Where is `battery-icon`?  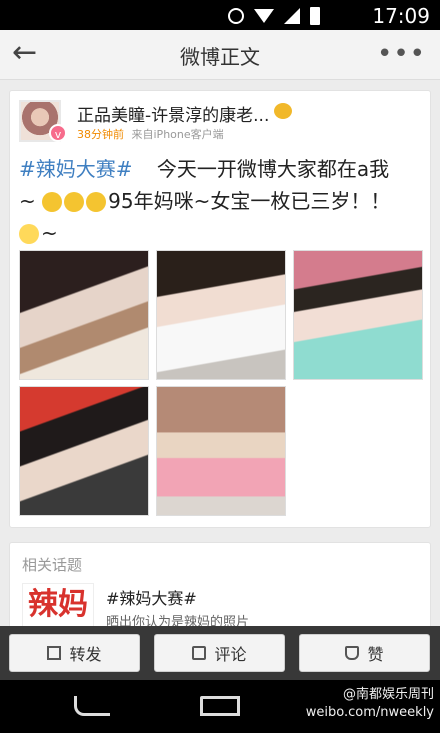
battery-icon is located at coordinates (315, 16).